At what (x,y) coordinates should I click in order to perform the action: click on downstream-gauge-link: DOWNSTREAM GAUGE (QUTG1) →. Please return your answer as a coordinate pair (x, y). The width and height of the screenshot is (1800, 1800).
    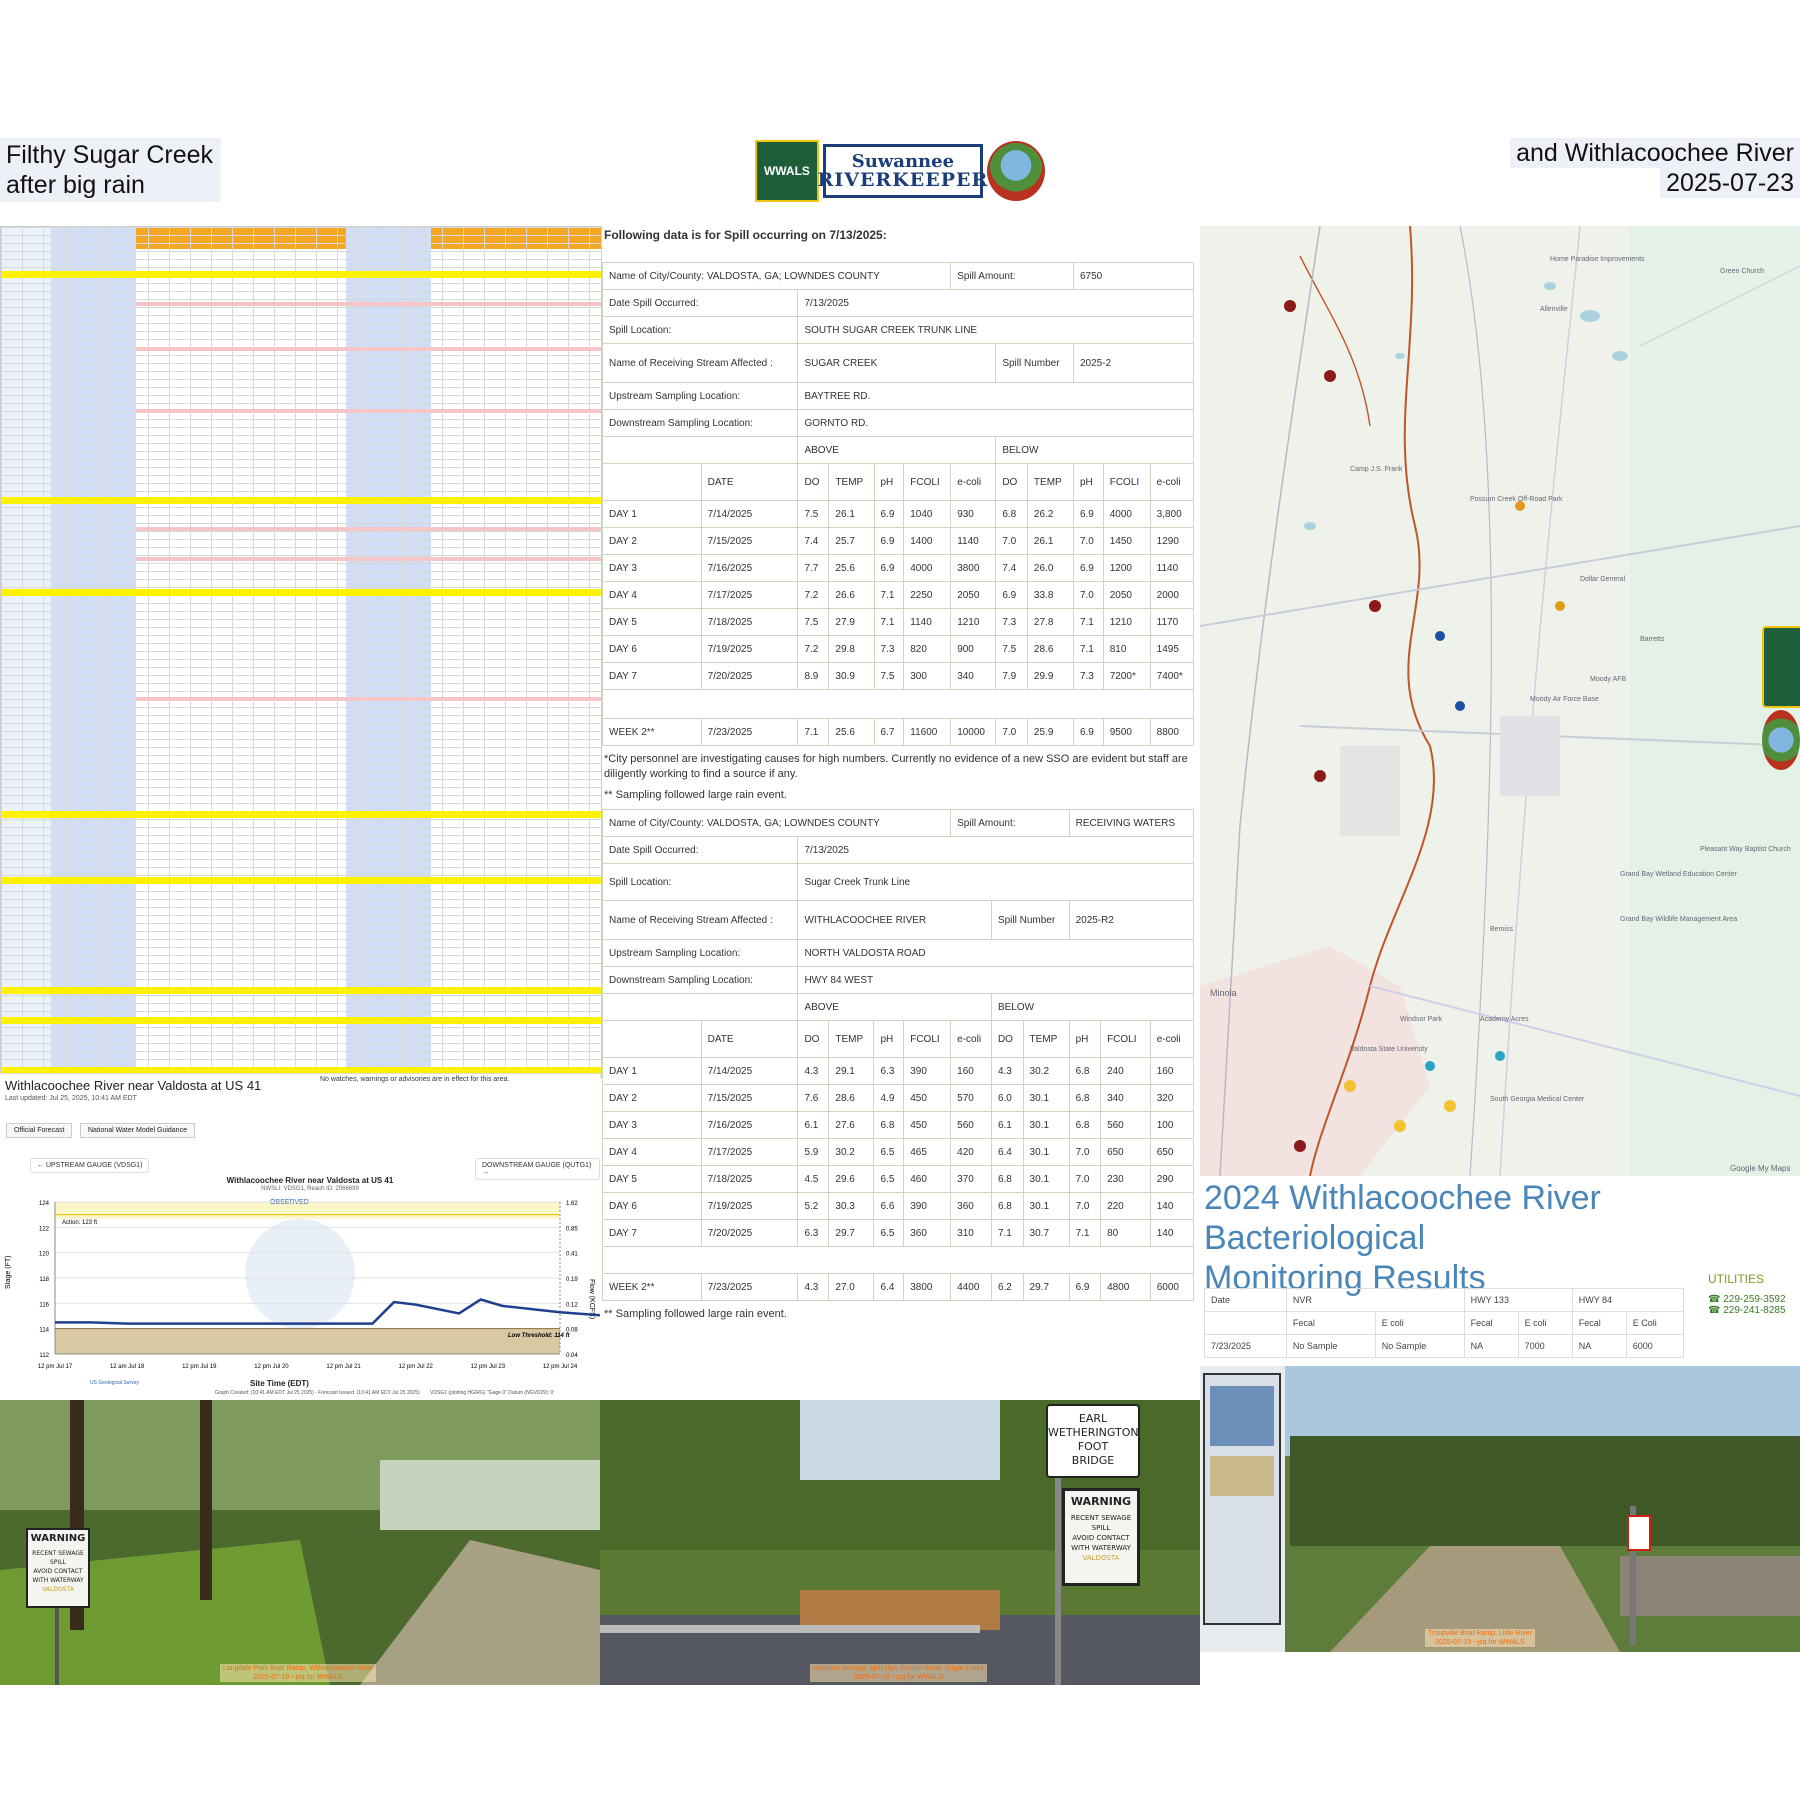
    Looking at the image, I should click on (537, 1169).